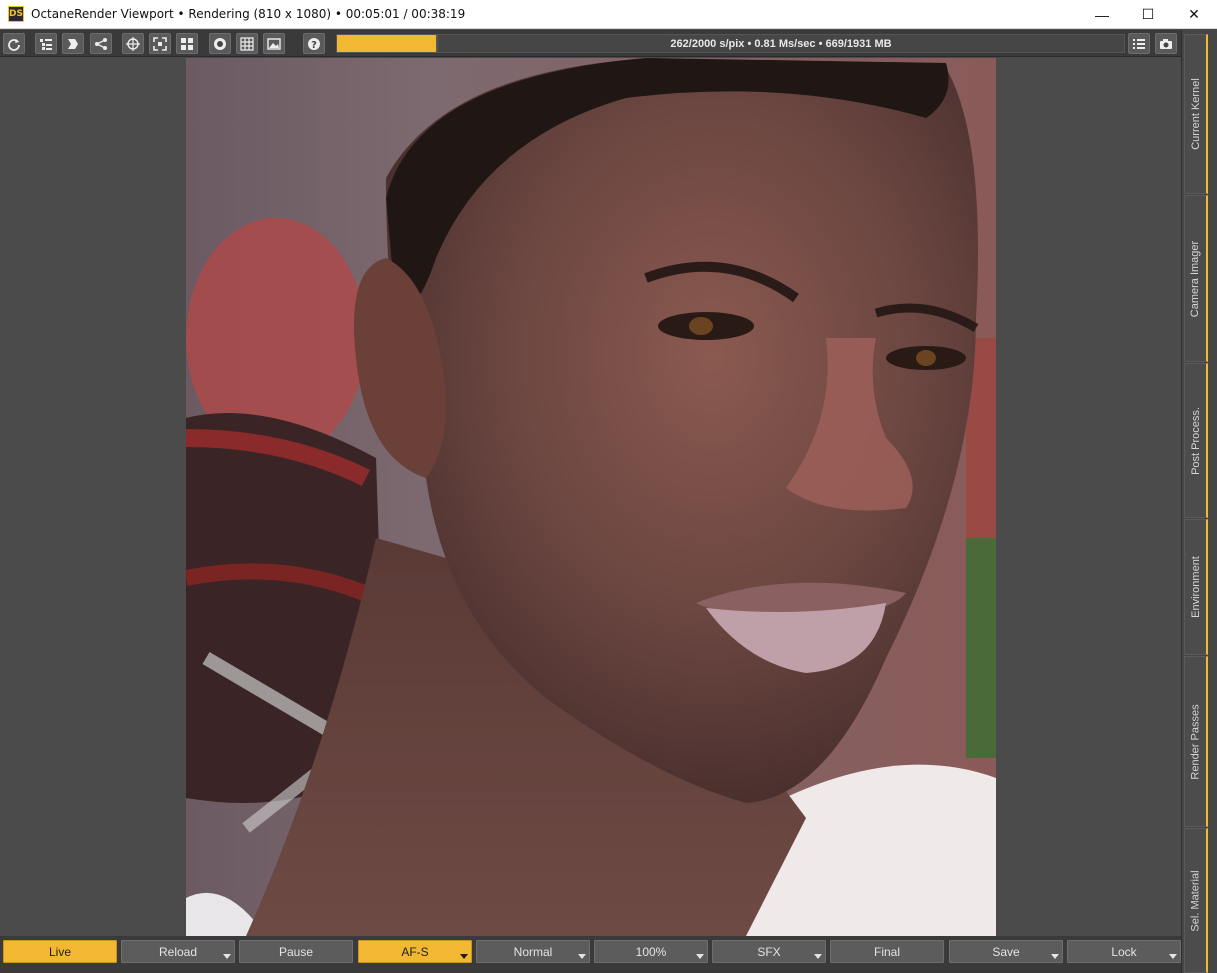 The width and height of the screenshot is (1217, 973). I want to click on record-icon, so click(220, 43).